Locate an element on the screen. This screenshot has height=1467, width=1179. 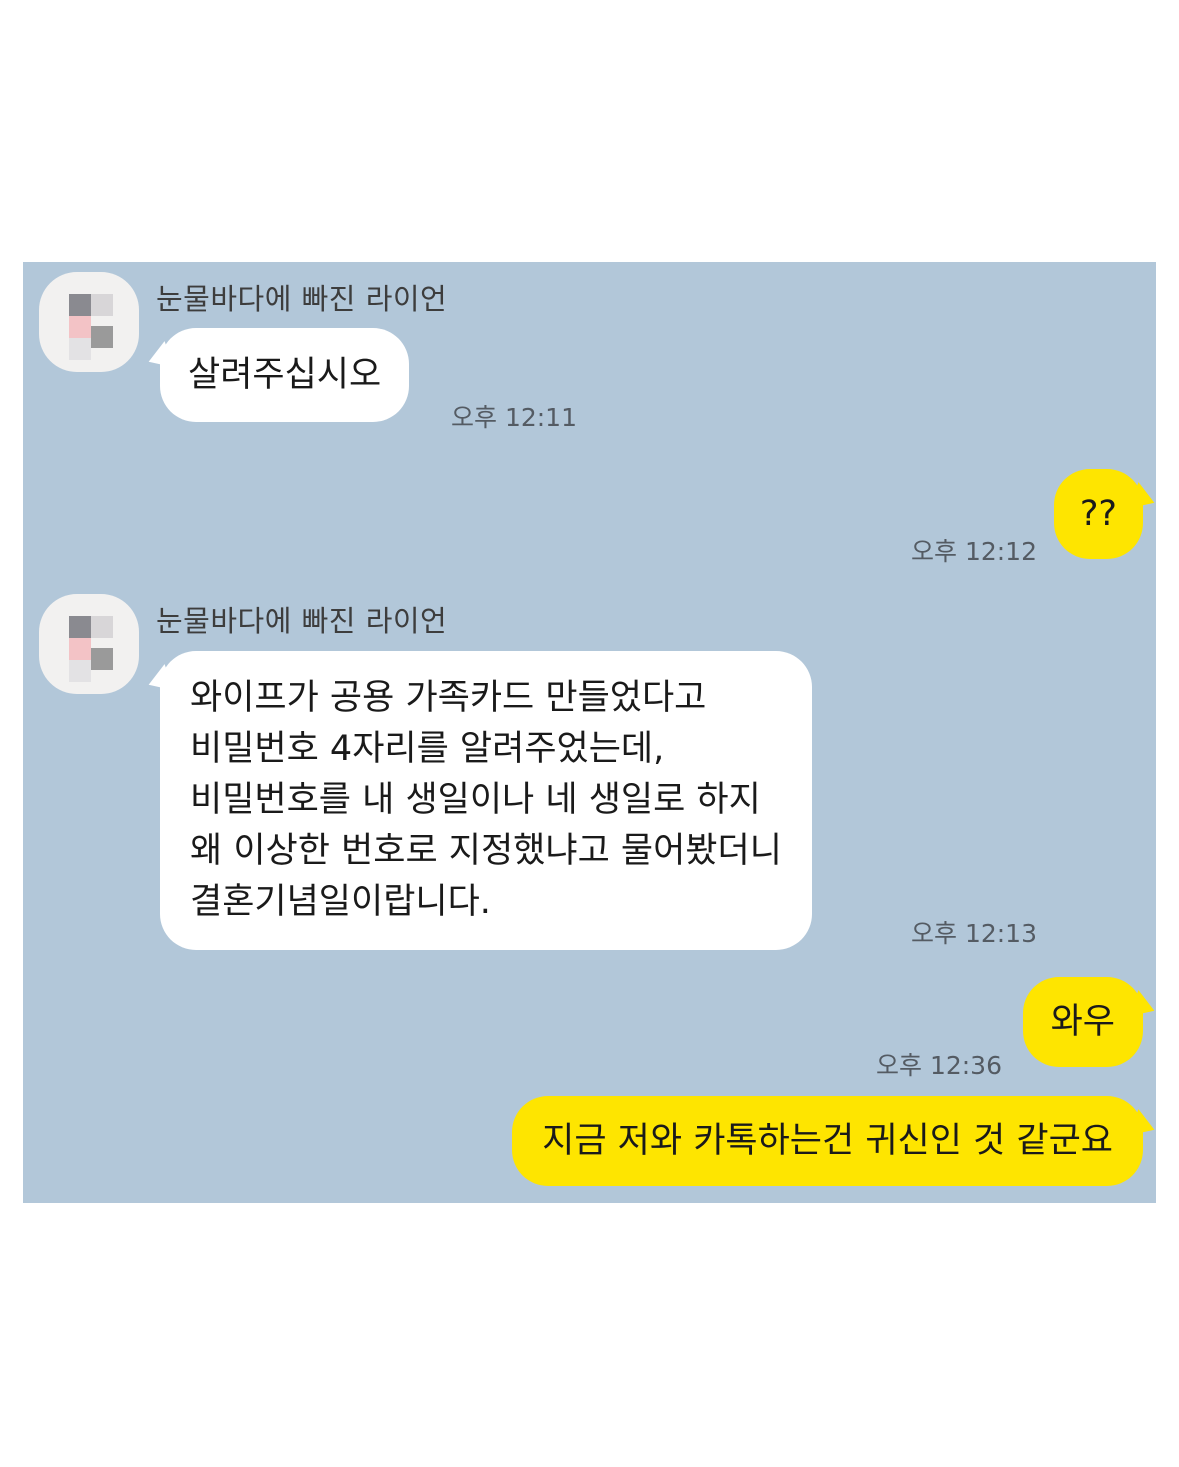
message-text-line: 비밀번호를 내 생일이나 네 생일로 하지 is located at coordinates (475, 800).